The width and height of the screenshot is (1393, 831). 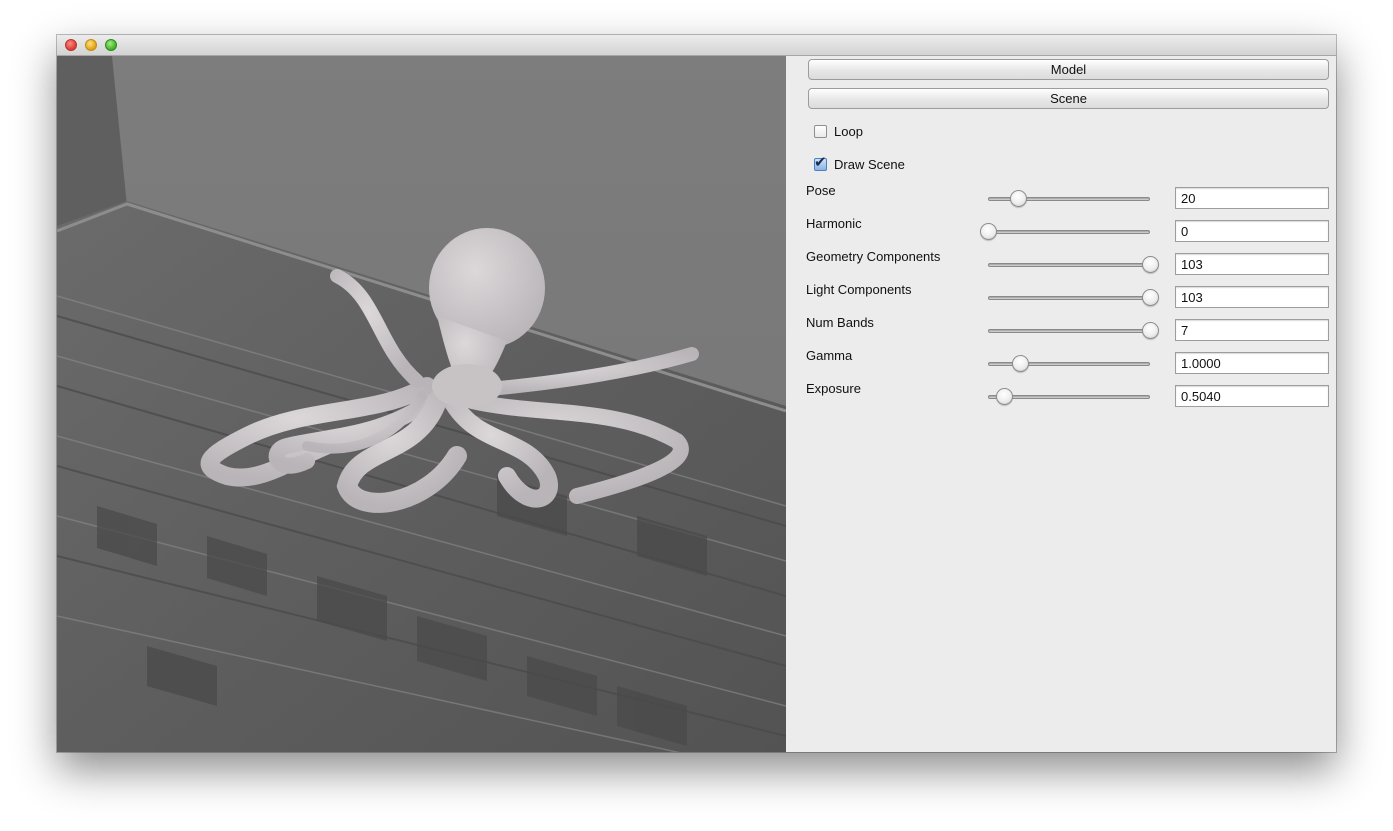 What do you see at coordinates (1068, 196) in the screenshot?
I see `param-row-pose: Pose` at bounding box center [1068, 196].